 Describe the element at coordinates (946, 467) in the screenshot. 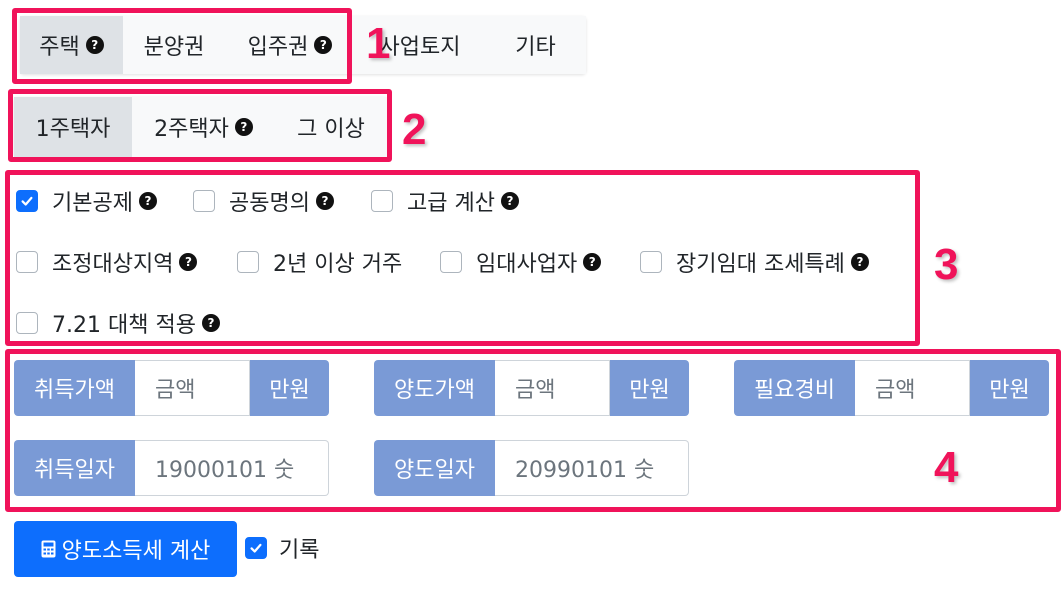

I see `annotation-number-4: 4` at that location.